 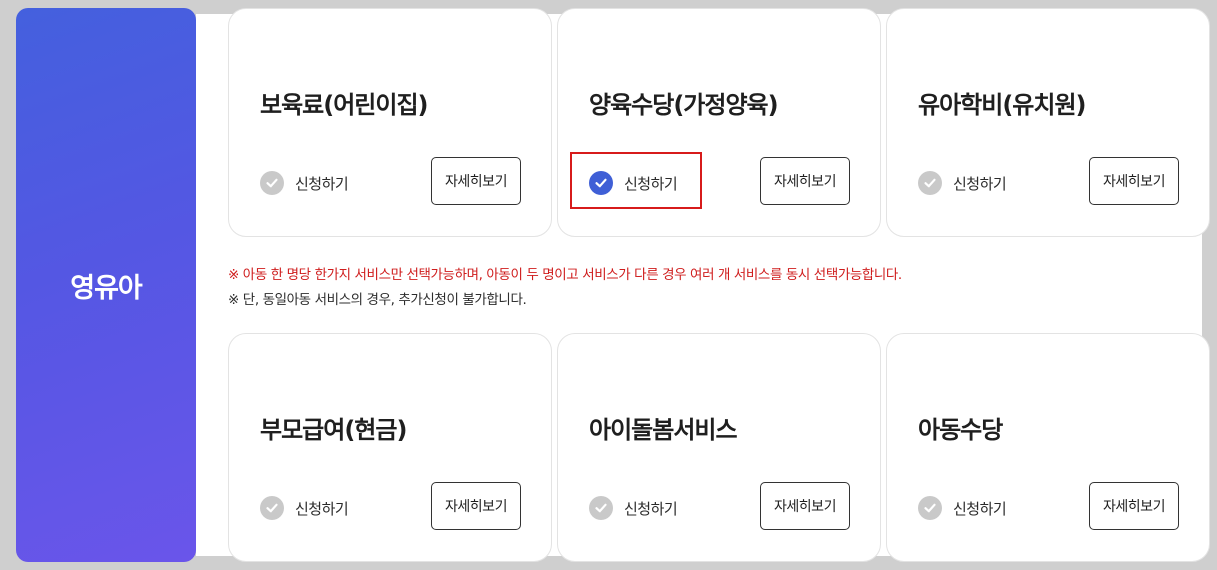 I want to click on service-card-childcare-allowance: 양육수당(가정양육) 신청하기 자세히보기, so click(x=719, y=122).